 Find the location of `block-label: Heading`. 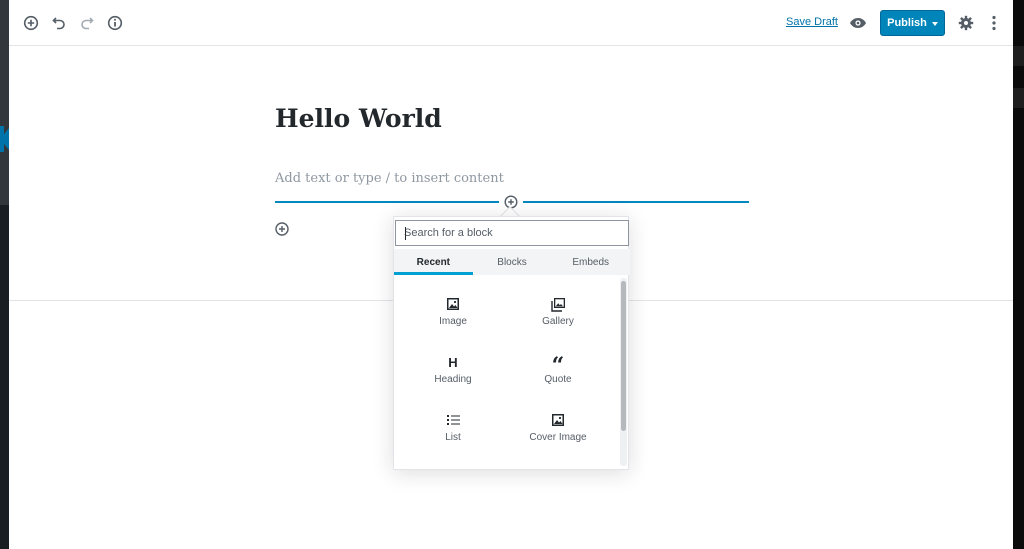

block-label: Heading is located at coordinates (453, 379).